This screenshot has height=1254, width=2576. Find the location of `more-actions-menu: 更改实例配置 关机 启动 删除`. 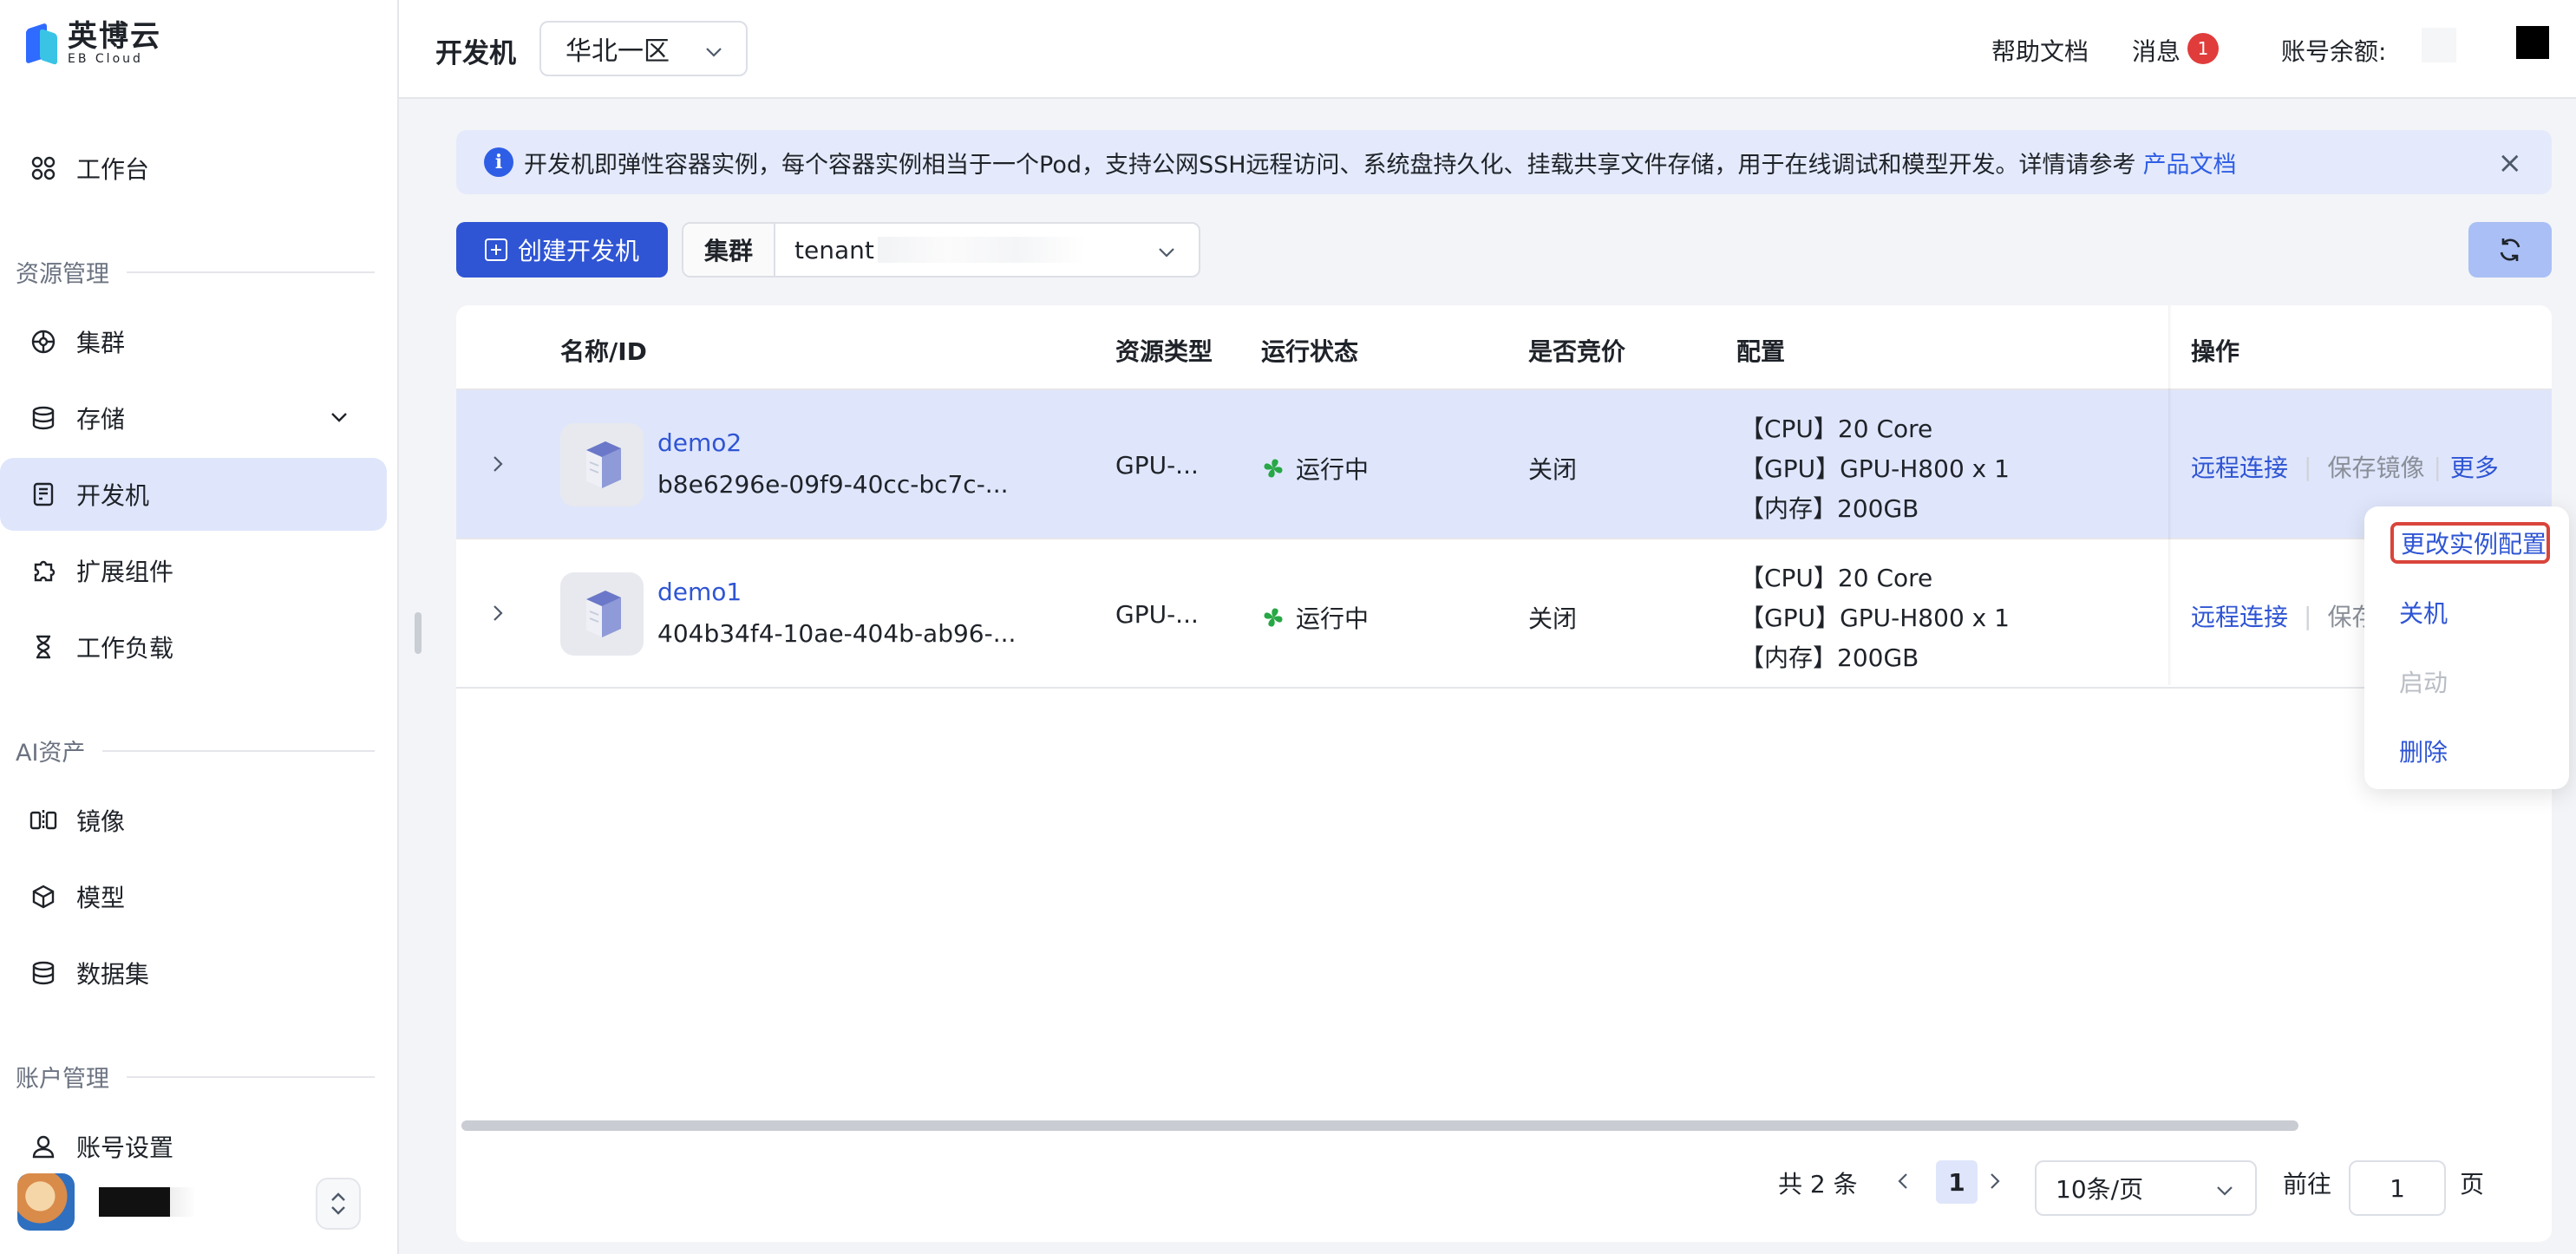

more-actions-menu: 更改实例配置 关机 启动 删除 is located at coordinates (2466, 647).